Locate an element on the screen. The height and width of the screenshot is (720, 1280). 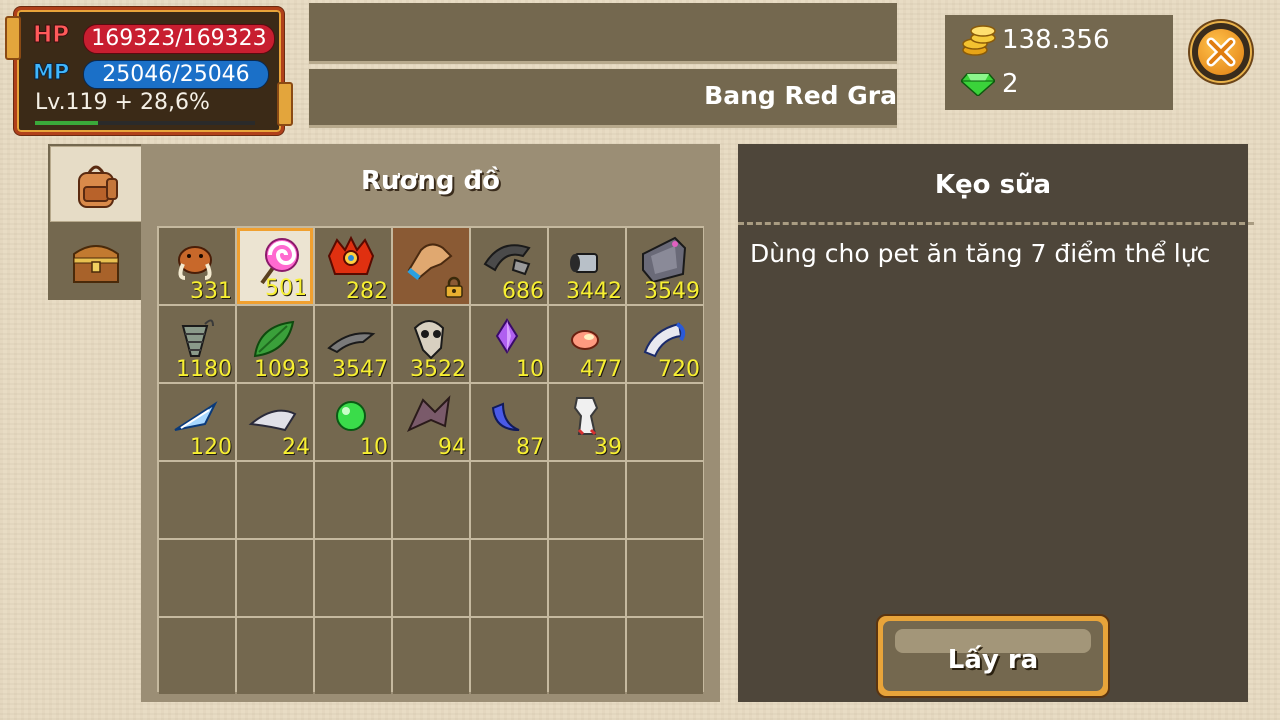
inventory-slot: 720 is located at coordinates (665, 344).